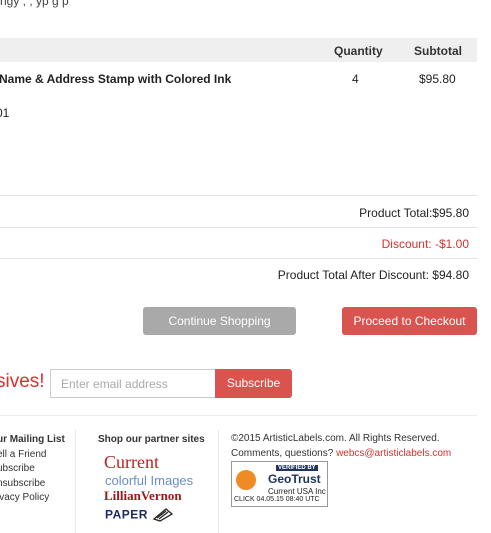  Describe the element at coordinates (297, 491) in the screenshot. I see `geotrust-org: Current USA Inc` at that location.